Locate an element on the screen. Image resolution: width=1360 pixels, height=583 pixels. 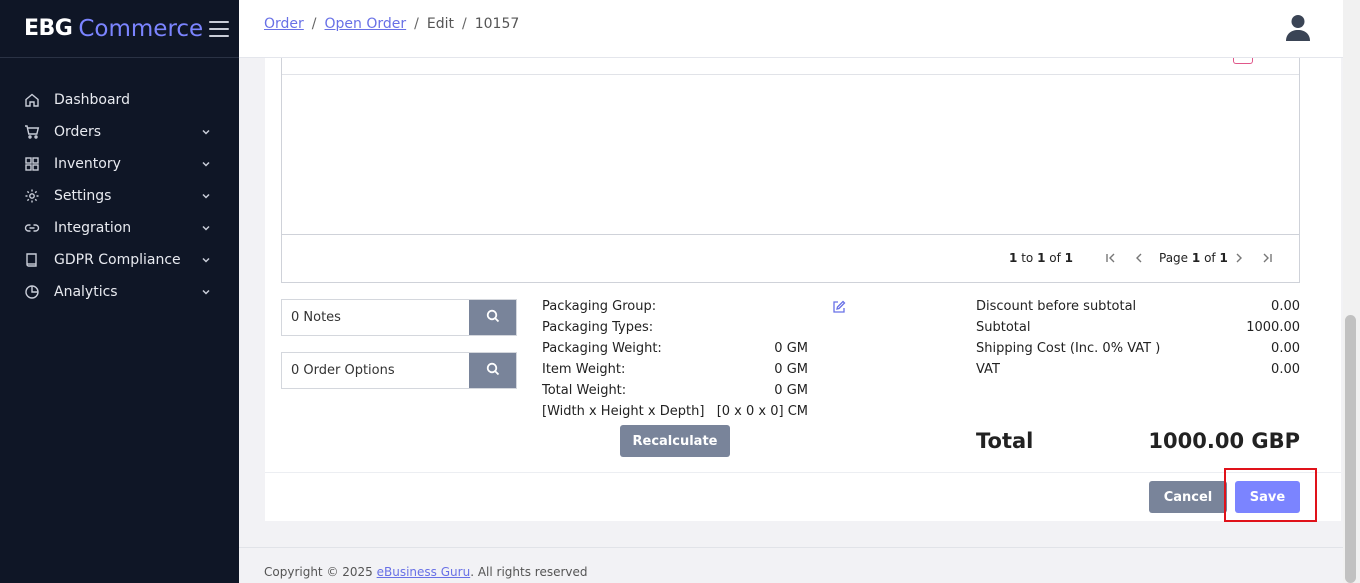
notes-search-button is located at coordinates (492, 317).